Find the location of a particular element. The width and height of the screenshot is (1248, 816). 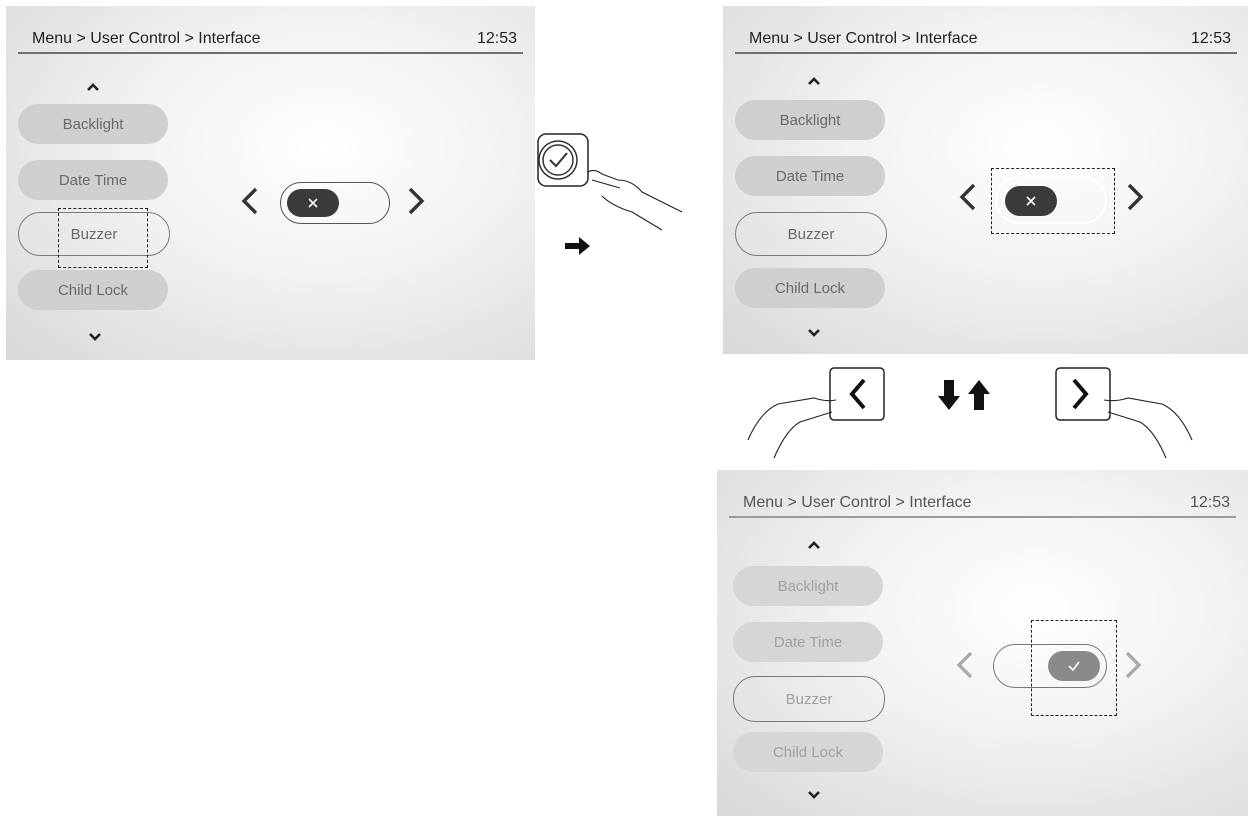

buzzer-toggle is located at coordinates (335, 203).